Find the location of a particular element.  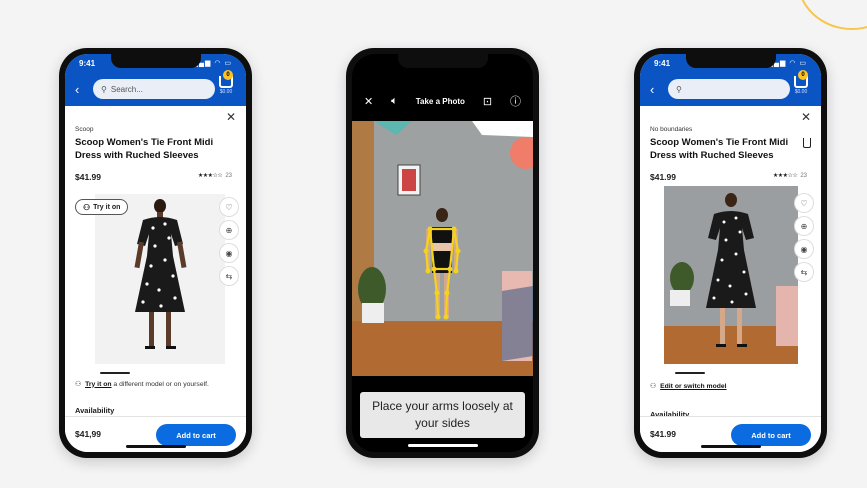

footer-price: $41,99 is located at coordinates (88, 434).